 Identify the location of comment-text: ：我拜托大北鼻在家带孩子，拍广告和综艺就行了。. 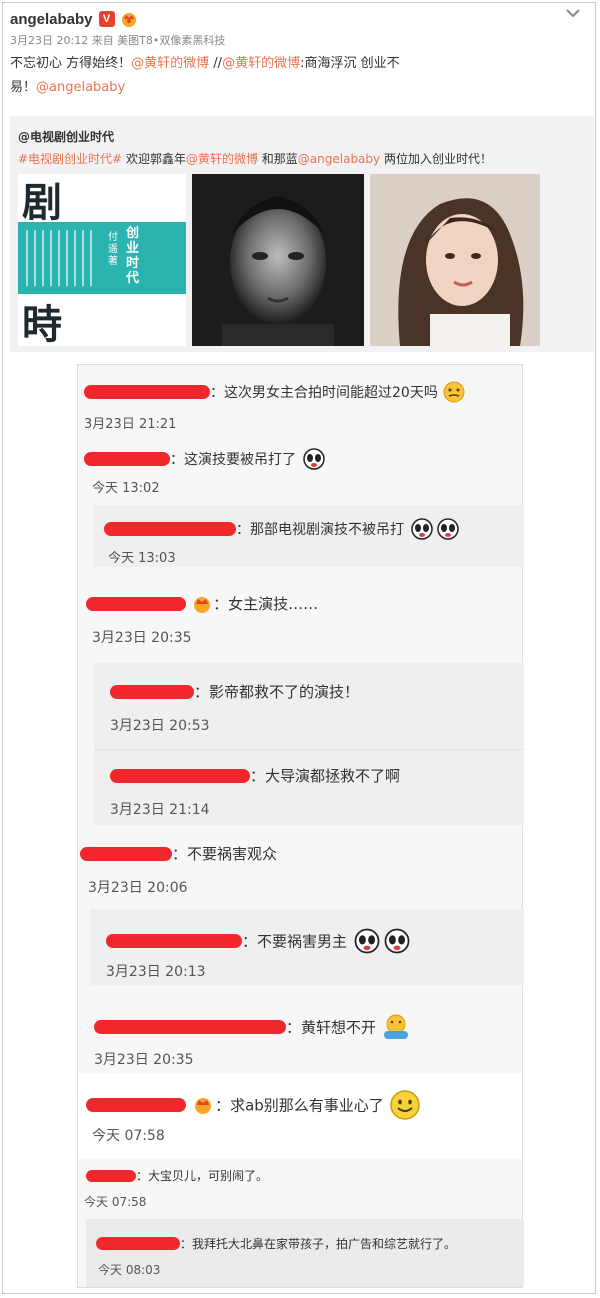
(318, 1244).